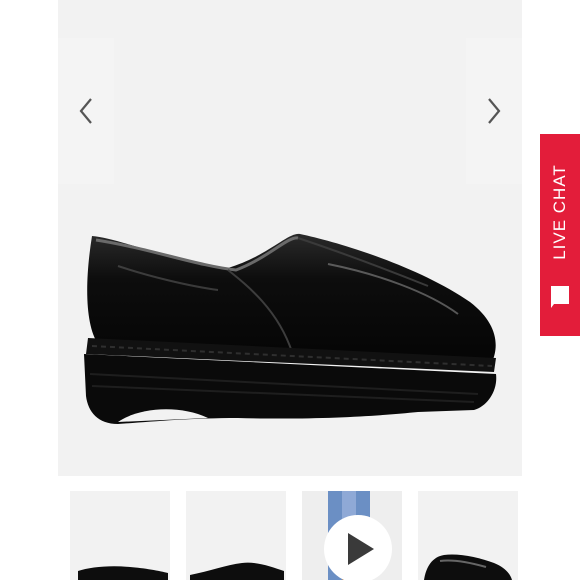 The image size is (580, 580). Describe the element at coordinates (560, 297) in the screenshot. I see `chat-bubble-icon` at that location.